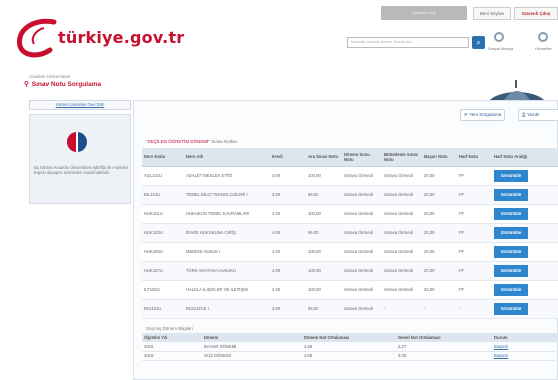 This screenshot has width=558, height=380. Describe the element at coordinates (227, 233) in the screenshot. I see `course-name-cell: İDARE HUKUKUNA GİRİŞ` at that location.